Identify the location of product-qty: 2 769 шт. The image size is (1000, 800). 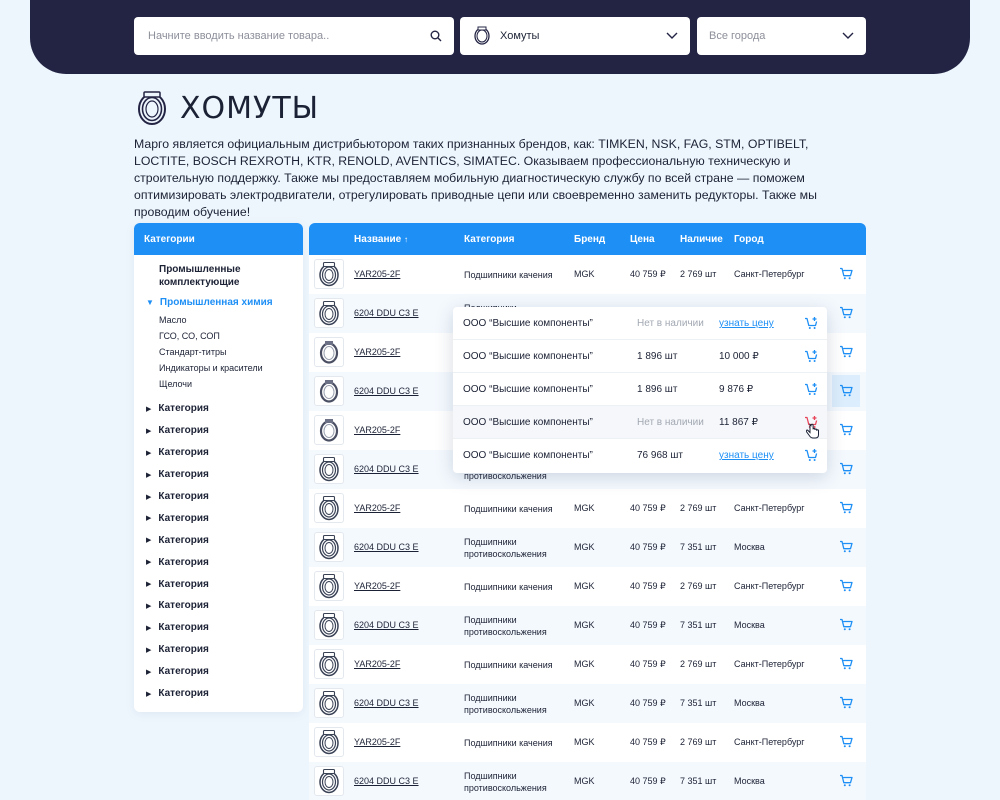
(698, 586).